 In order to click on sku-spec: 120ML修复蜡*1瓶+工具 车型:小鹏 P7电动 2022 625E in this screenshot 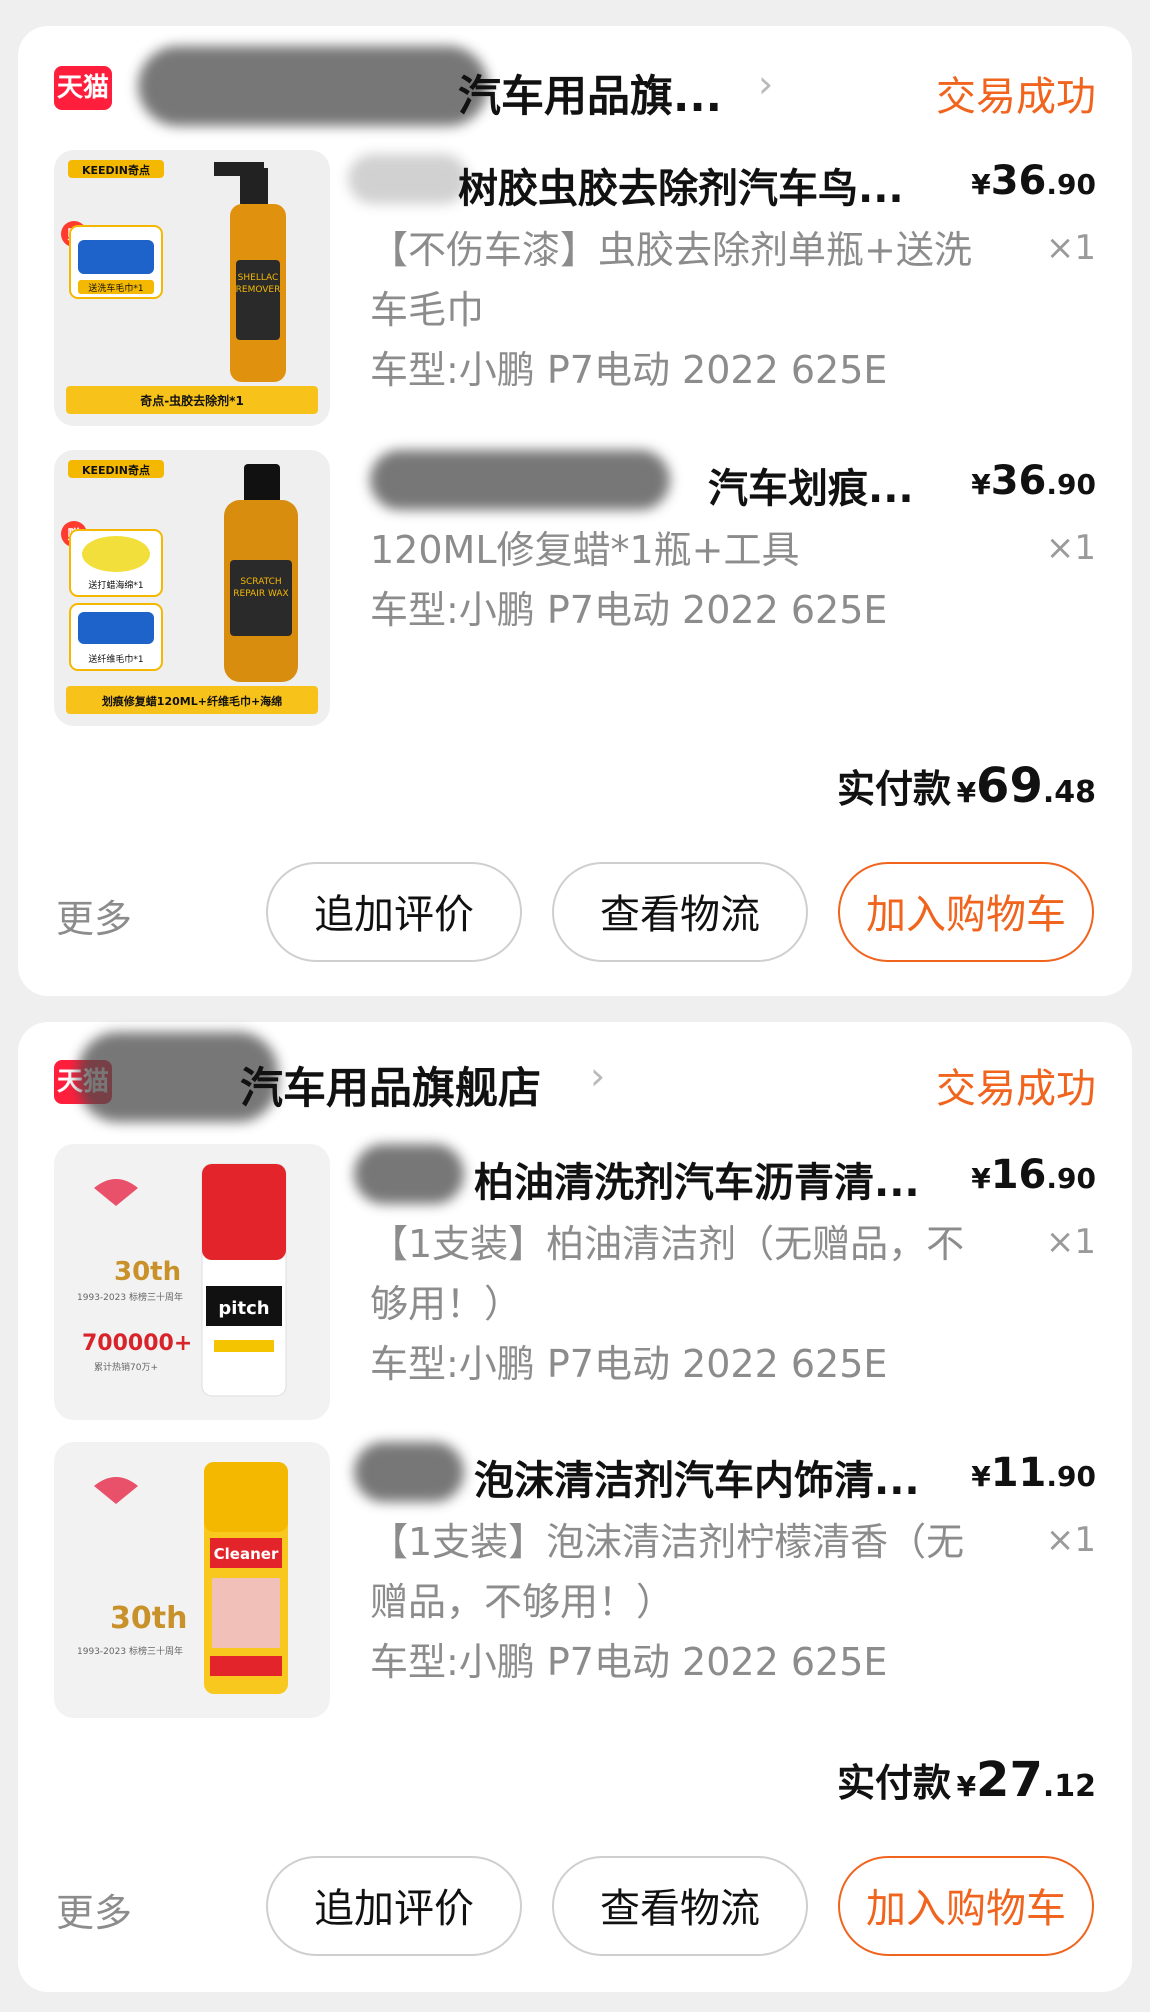, I will do `click(680, 580)`.